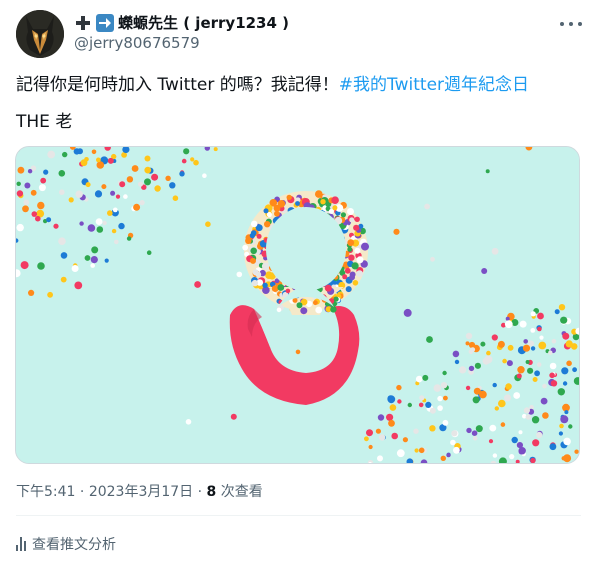  I want to click on tweet-header: 蠑螈先生 ( jerry1234 ) @jerry80676579, so click(299, 35).